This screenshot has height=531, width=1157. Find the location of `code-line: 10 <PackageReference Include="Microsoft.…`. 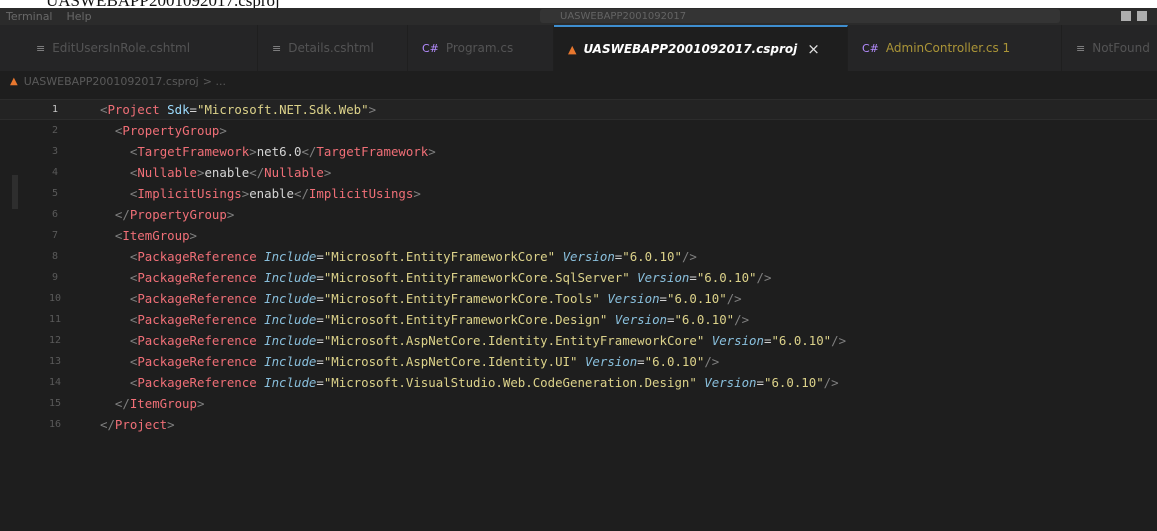

code-line: 10 <PackageReference Include="Microsoft.… is located at coordinates (578, 298).